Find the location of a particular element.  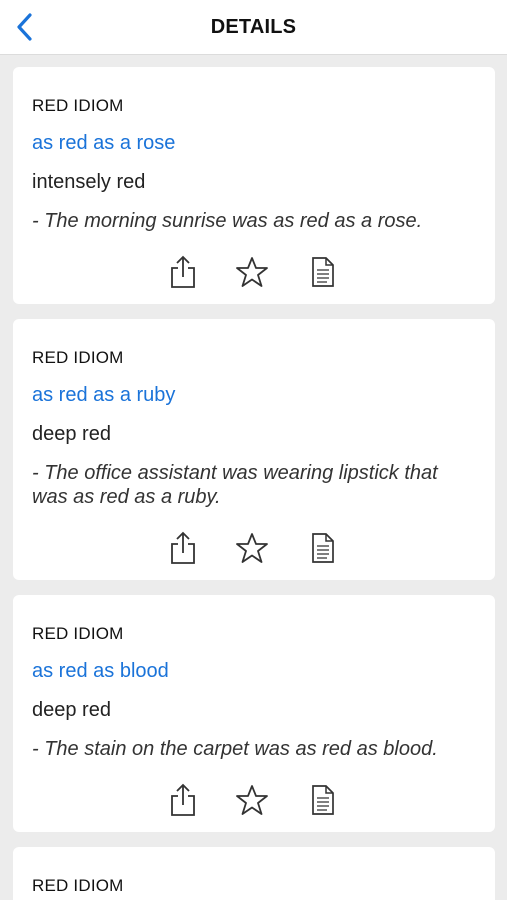

idiom-title: as red as a rose is located at coordinates (103, 143).